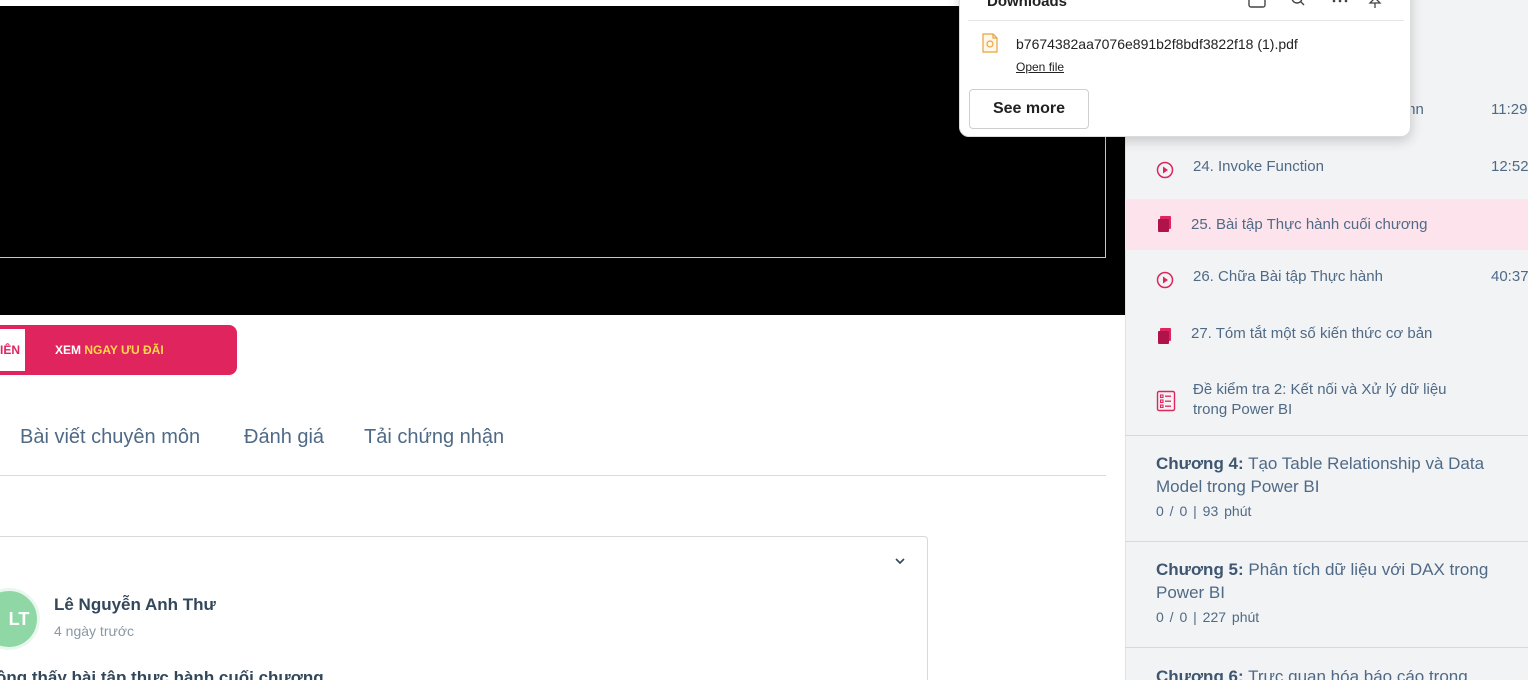 This screenshot has width=1528, height=680. I want to click on lesson-title: 27. Tóm tắt một số kiến thức cơ bản, so click(1312, 333).